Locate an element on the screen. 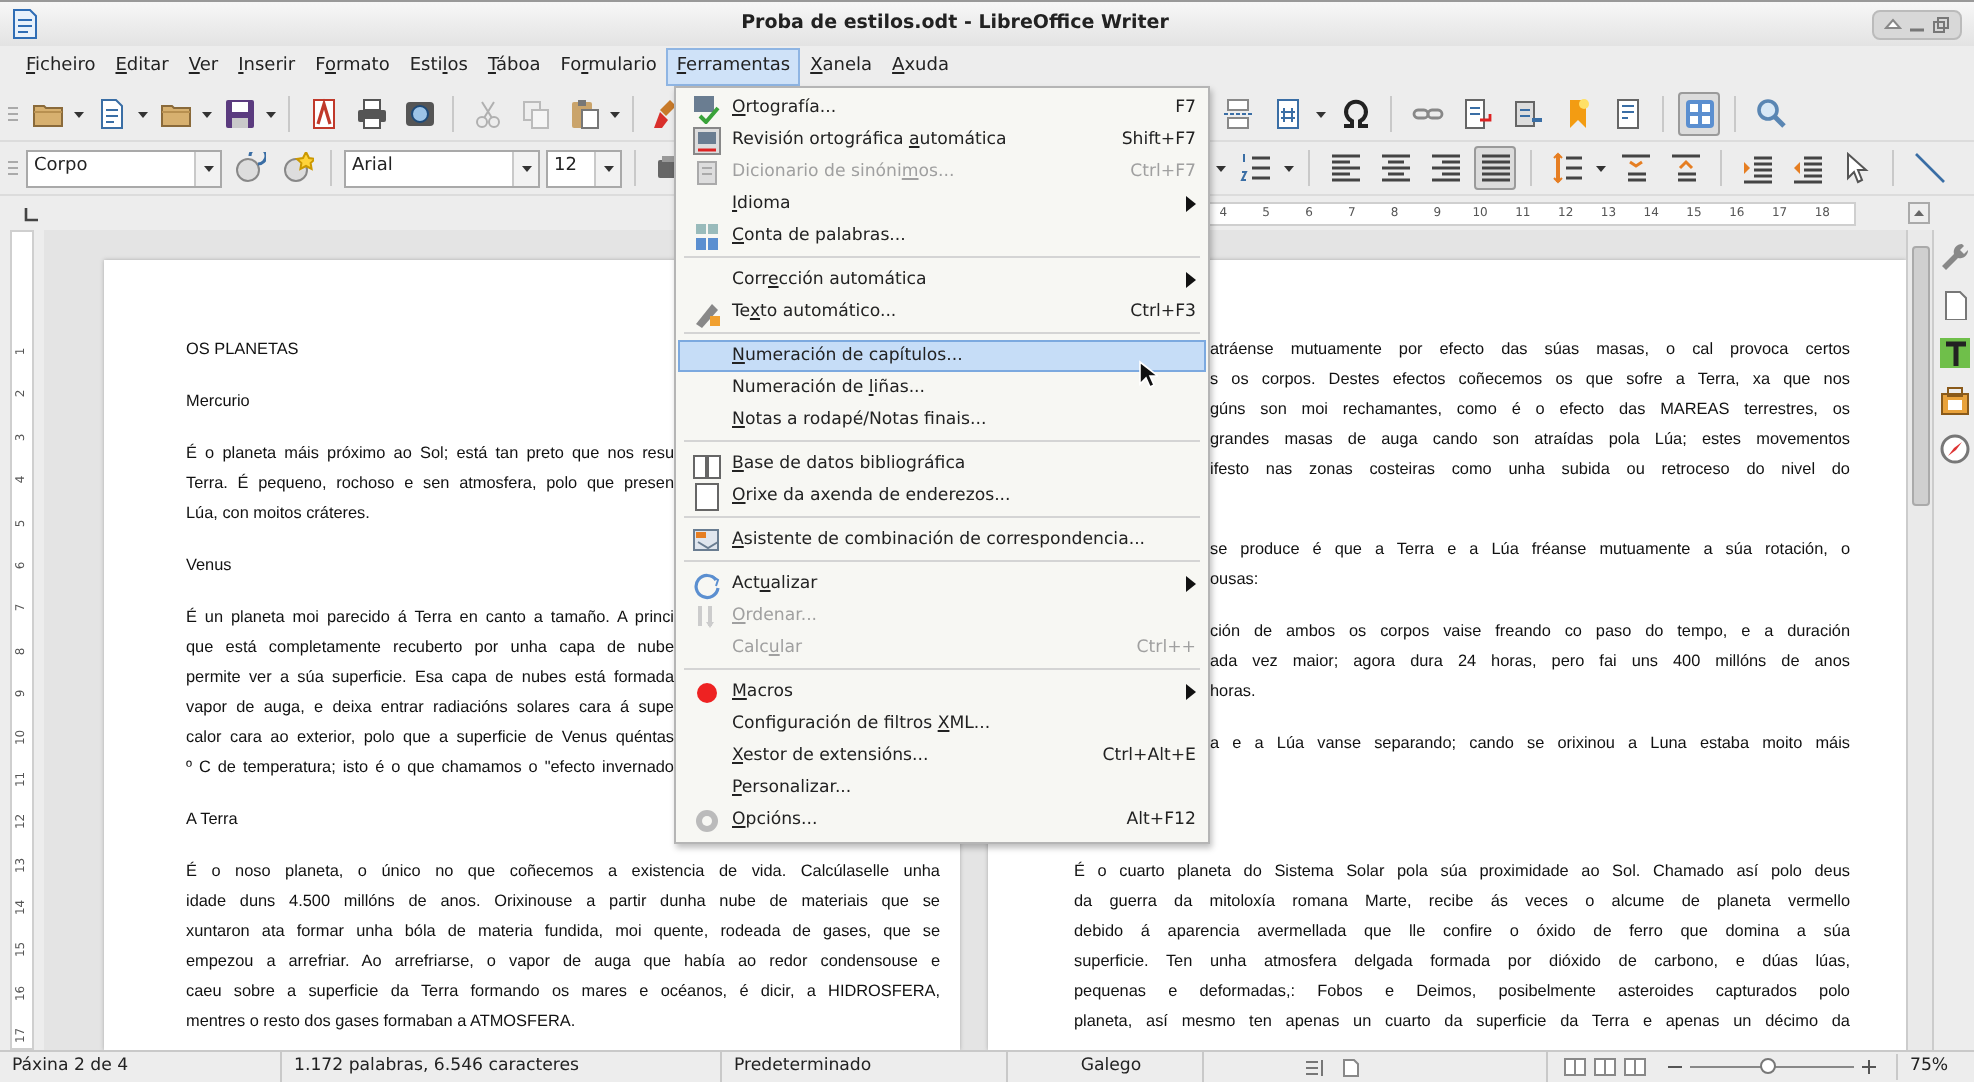  font-name-combo: Arial is located at coordinates (442, 168).